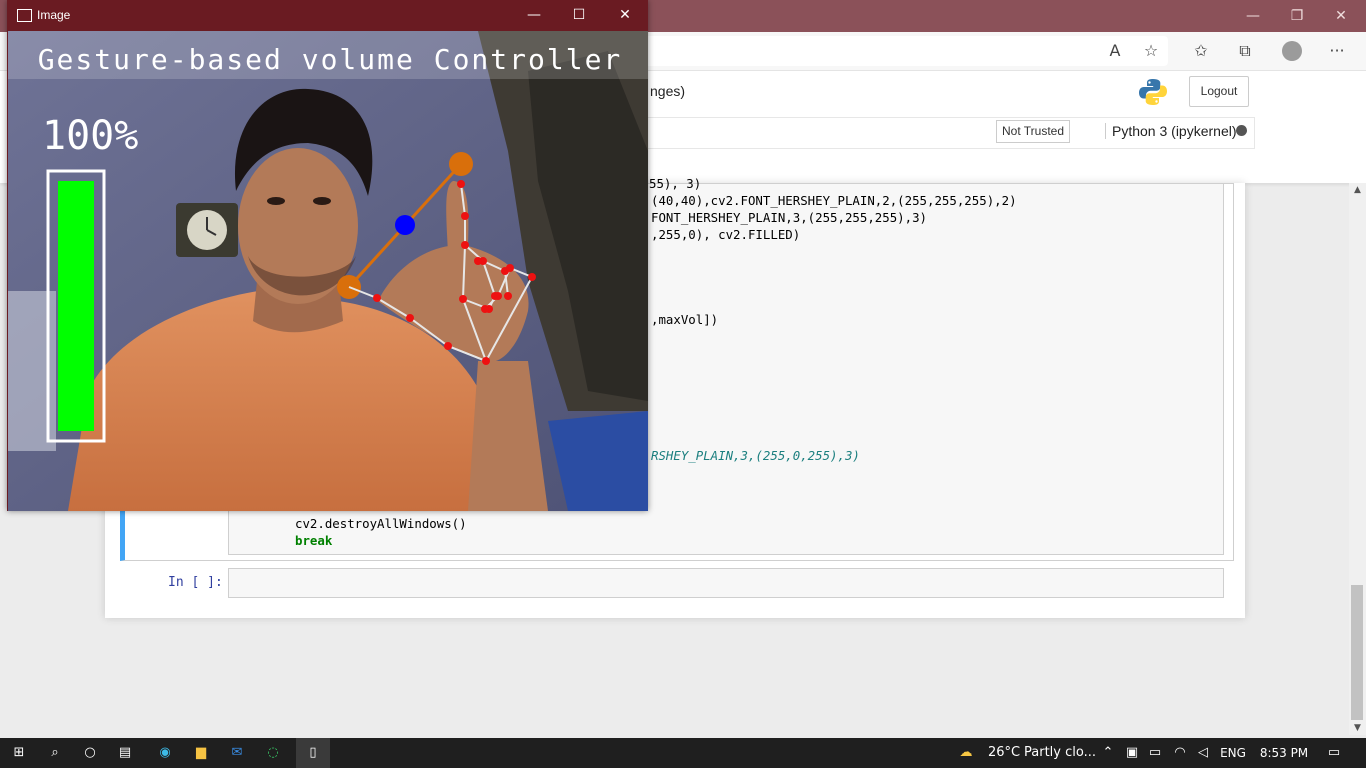 The width and height of the screenshot is (1366, 768). Describe the element at coordinates (314, 540) in the screenshot. I see `code-line: break` at that location.